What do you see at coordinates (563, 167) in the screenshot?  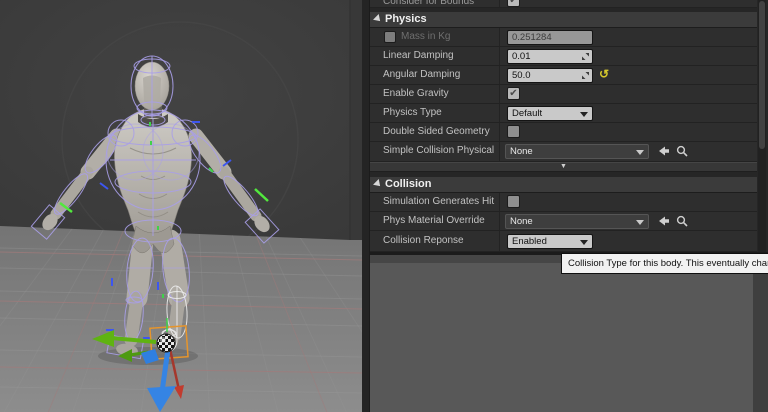 I see `advanced-expander: ▼` at bounding box center [563, 167].